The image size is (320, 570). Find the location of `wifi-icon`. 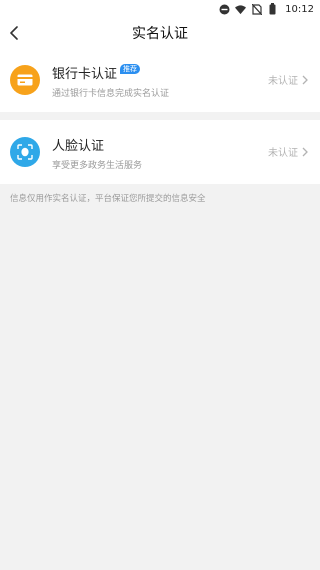

wifi-icon is located at coordinates (241, 9).